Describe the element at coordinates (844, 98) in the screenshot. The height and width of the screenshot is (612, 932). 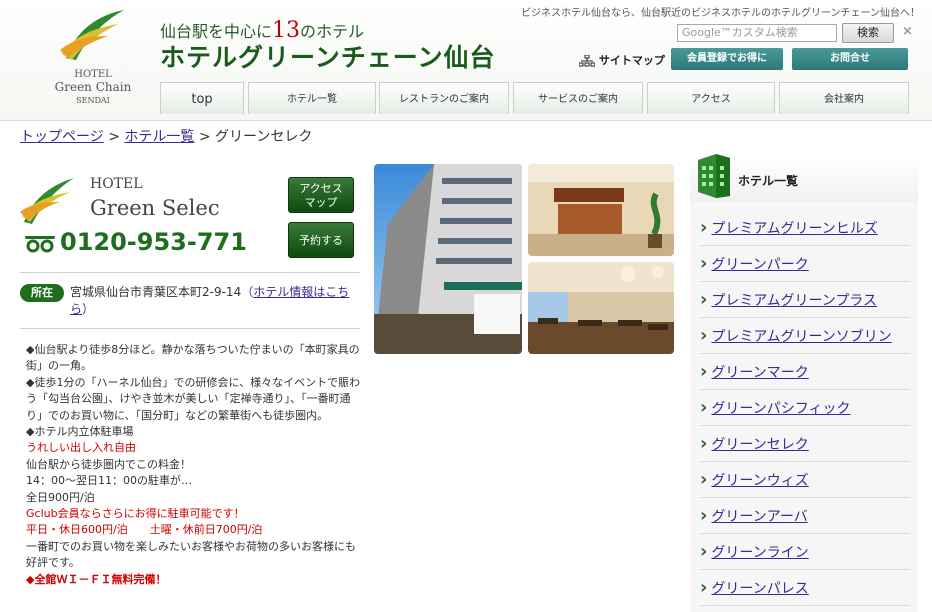
I see `nav-company: 会社案内` at that location.